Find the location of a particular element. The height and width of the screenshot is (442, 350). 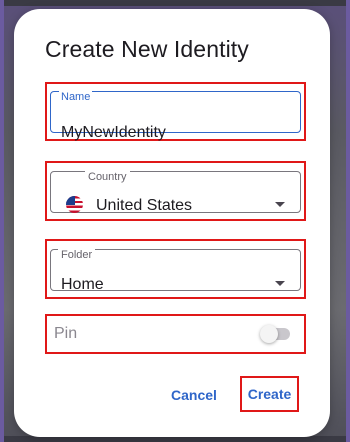

name-input: MyNewIdentity is located at coordinates (113, 133).